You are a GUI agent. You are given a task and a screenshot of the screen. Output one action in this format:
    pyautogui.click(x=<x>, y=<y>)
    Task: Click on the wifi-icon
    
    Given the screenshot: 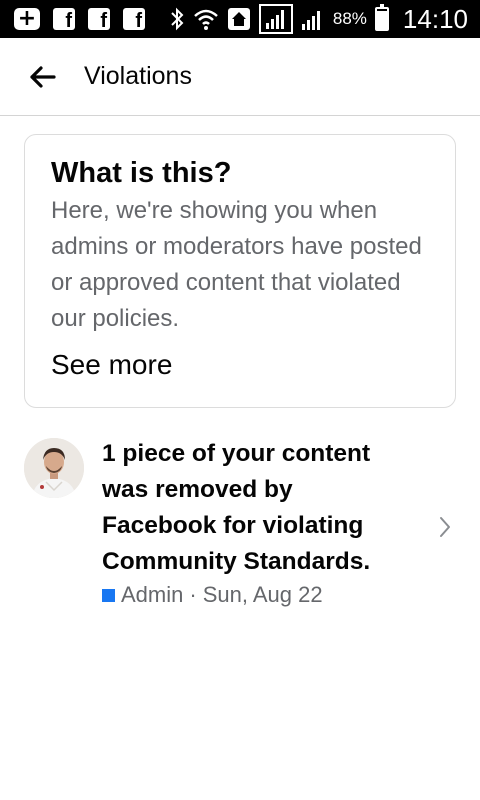 What is the action you would take?
    pyautogui.click(x=206, y=19)
    